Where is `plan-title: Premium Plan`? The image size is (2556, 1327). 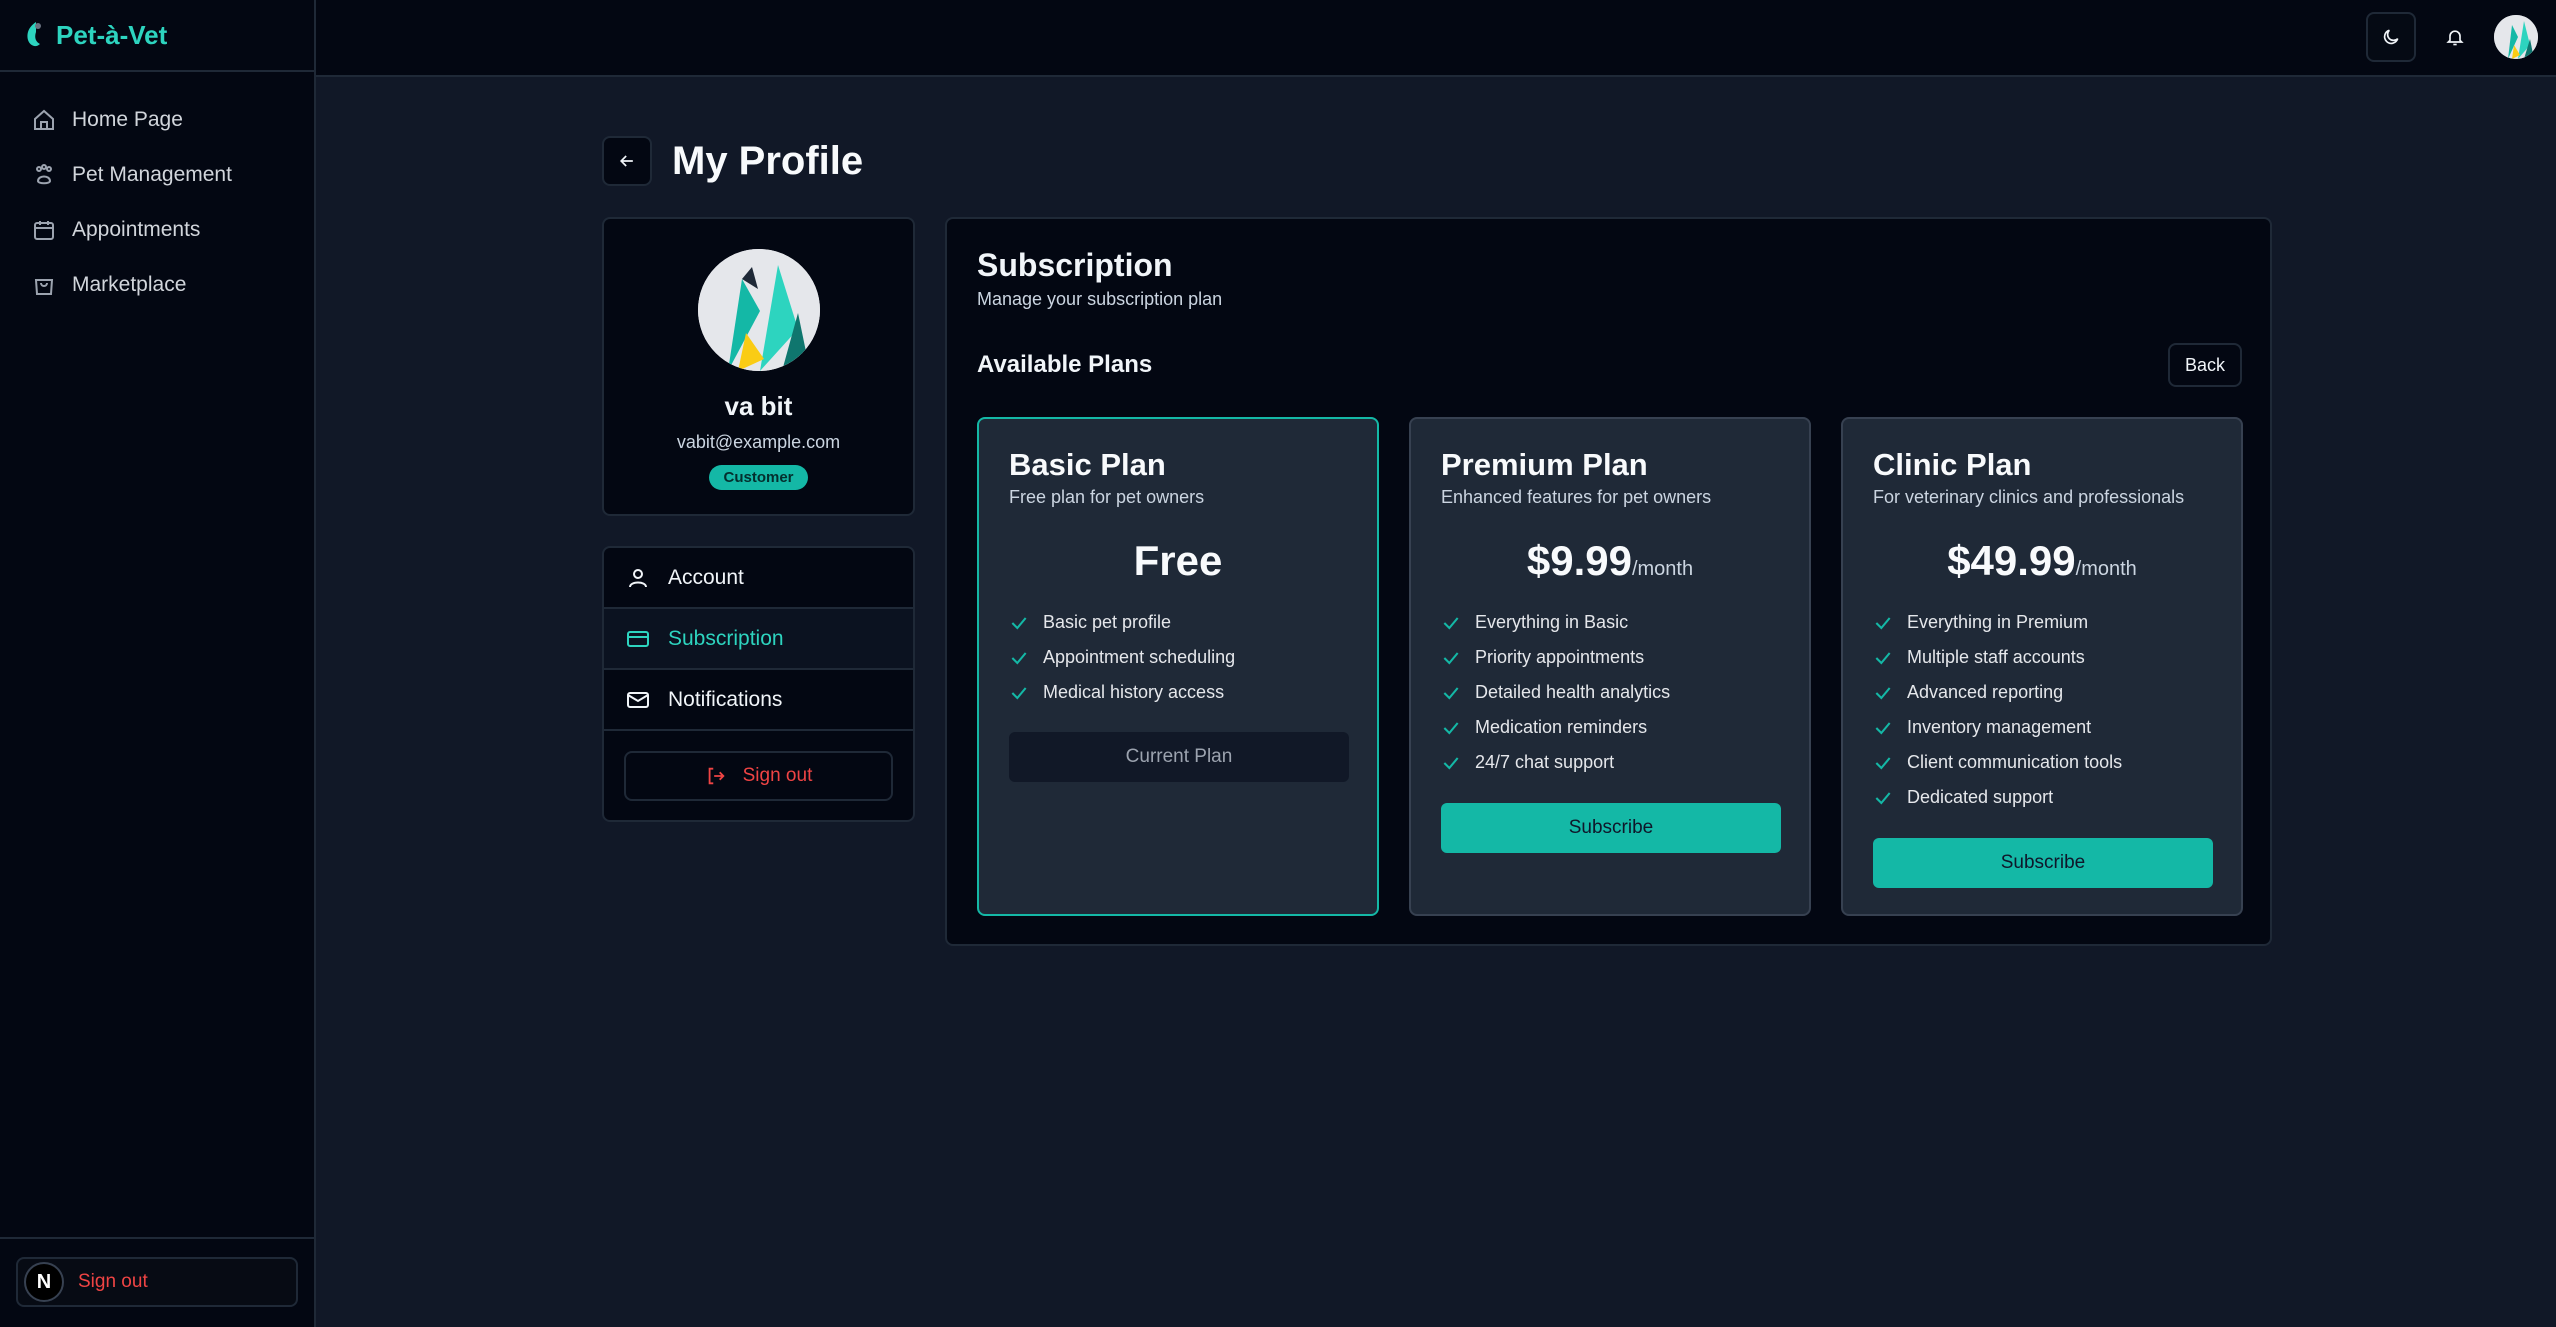 plan-title: Premium Plan is located at coordinates (1544, 464).